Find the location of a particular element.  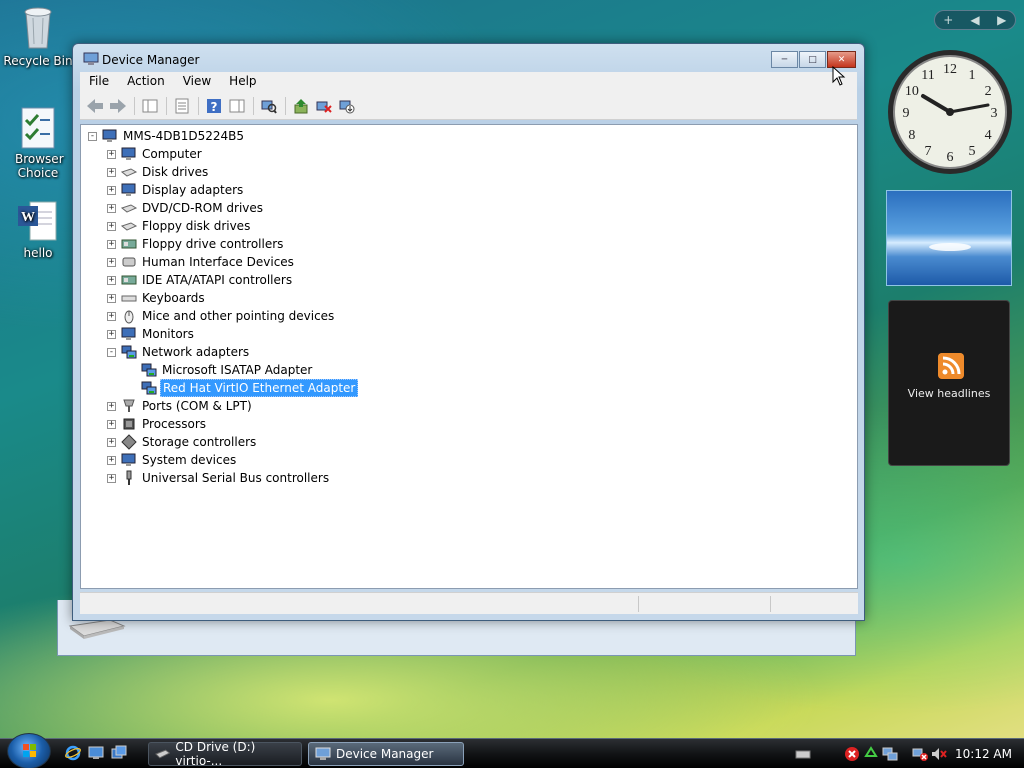

menu-file: File is located at coordinates (99, 82).